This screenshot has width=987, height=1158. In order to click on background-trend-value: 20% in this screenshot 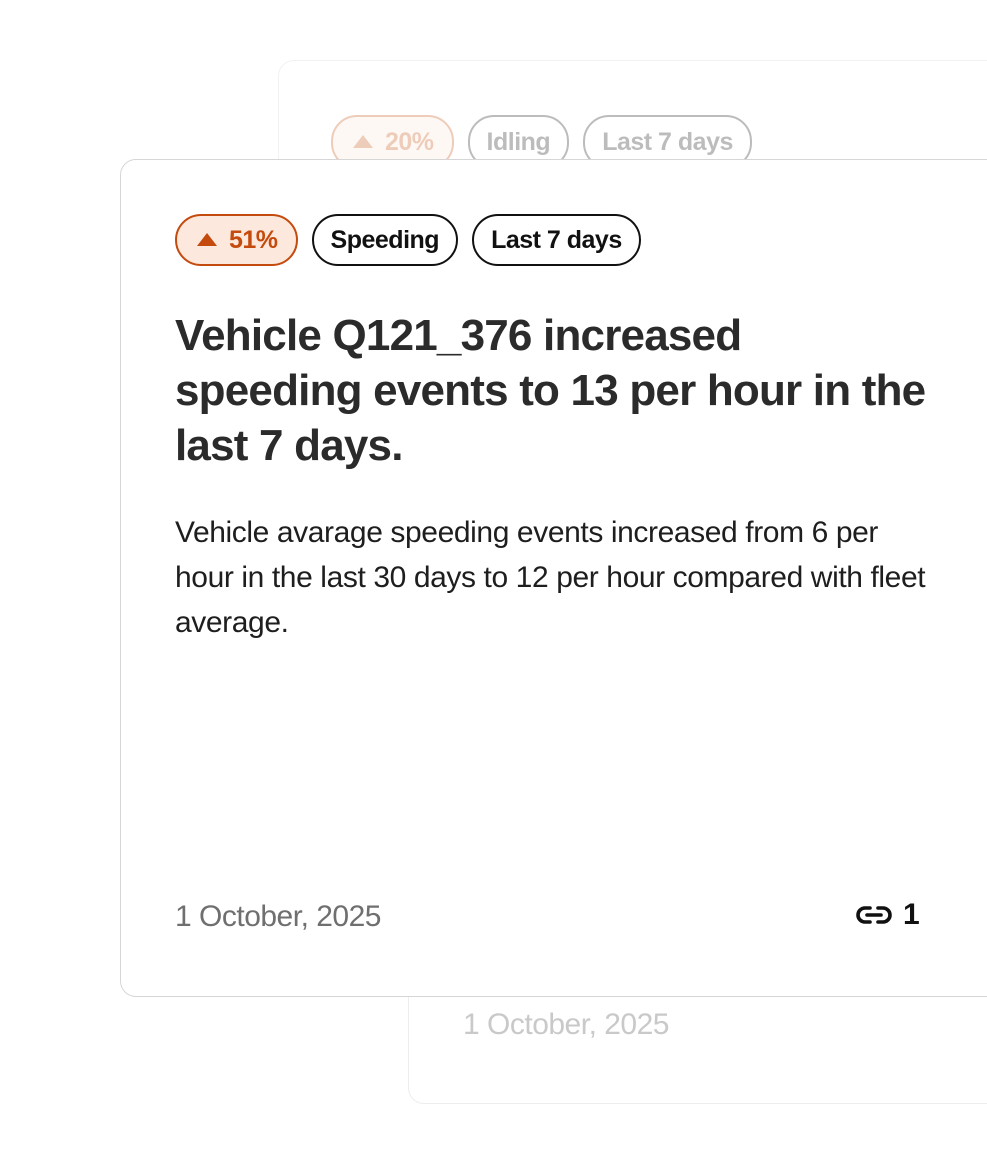, I will do `click(409, 141)`.